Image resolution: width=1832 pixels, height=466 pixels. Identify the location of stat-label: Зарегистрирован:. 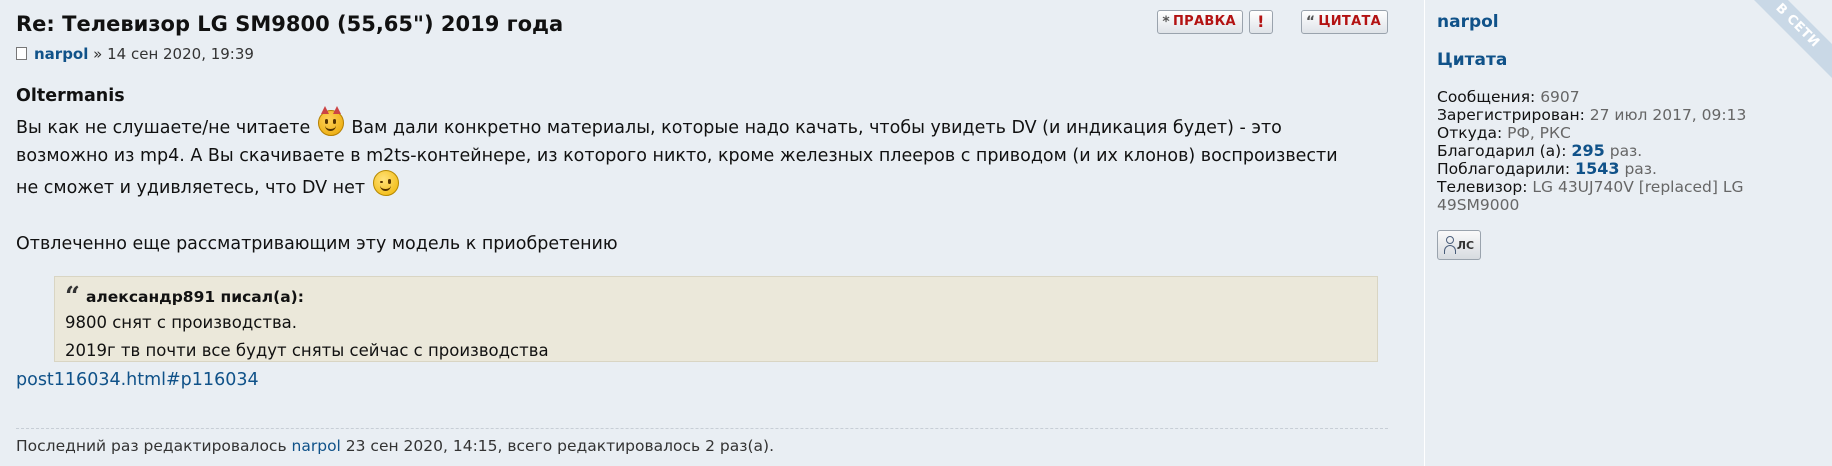
(1511, 115).